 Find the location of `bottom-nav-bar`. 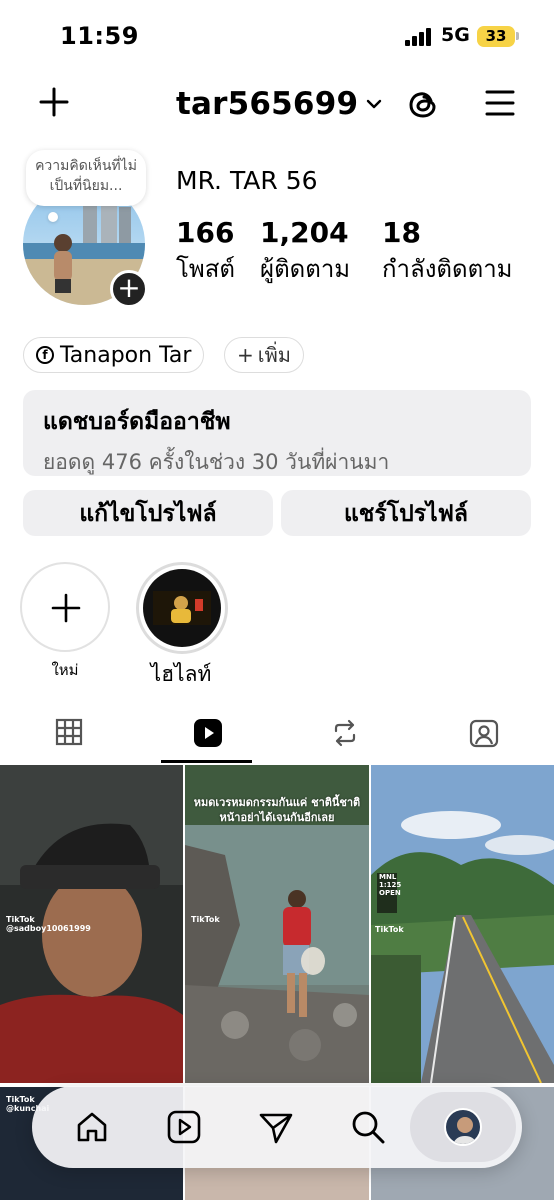

bottom-nav-bar is located at coordinates (277, 1127).